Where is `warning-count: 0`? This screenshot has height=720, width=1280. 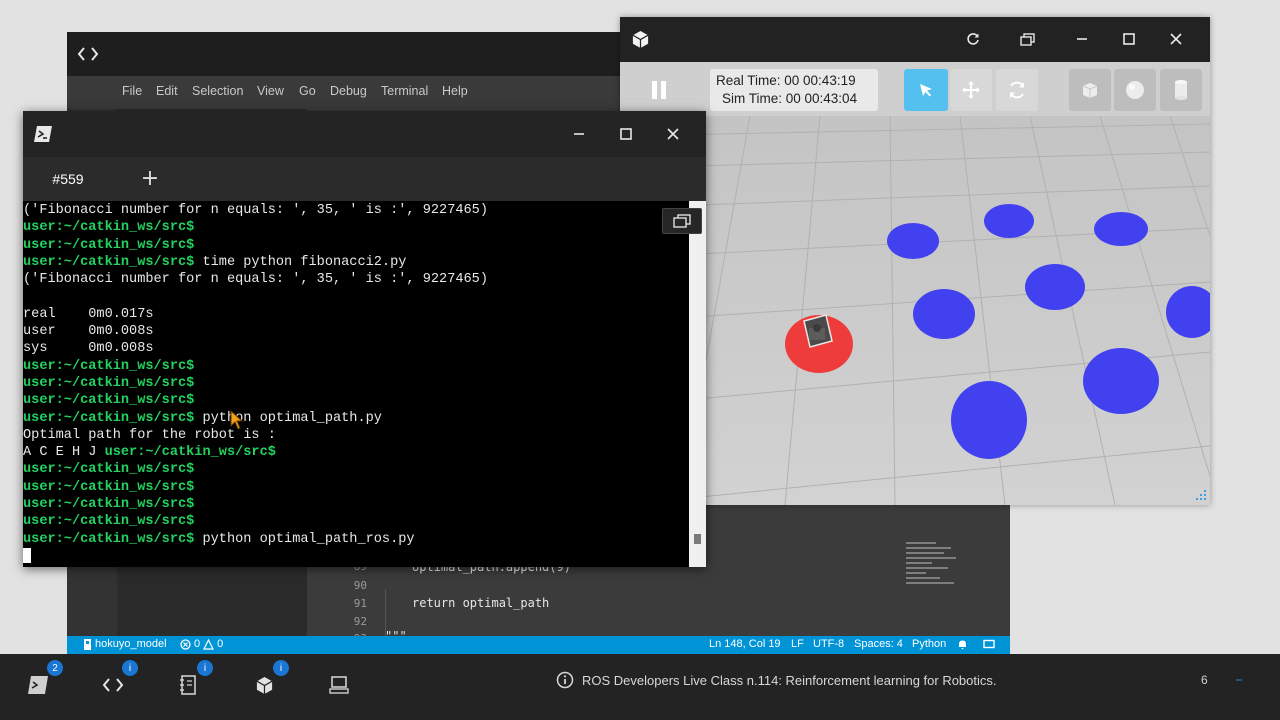 warning-count: 0 is located at coordinates (220, 644).